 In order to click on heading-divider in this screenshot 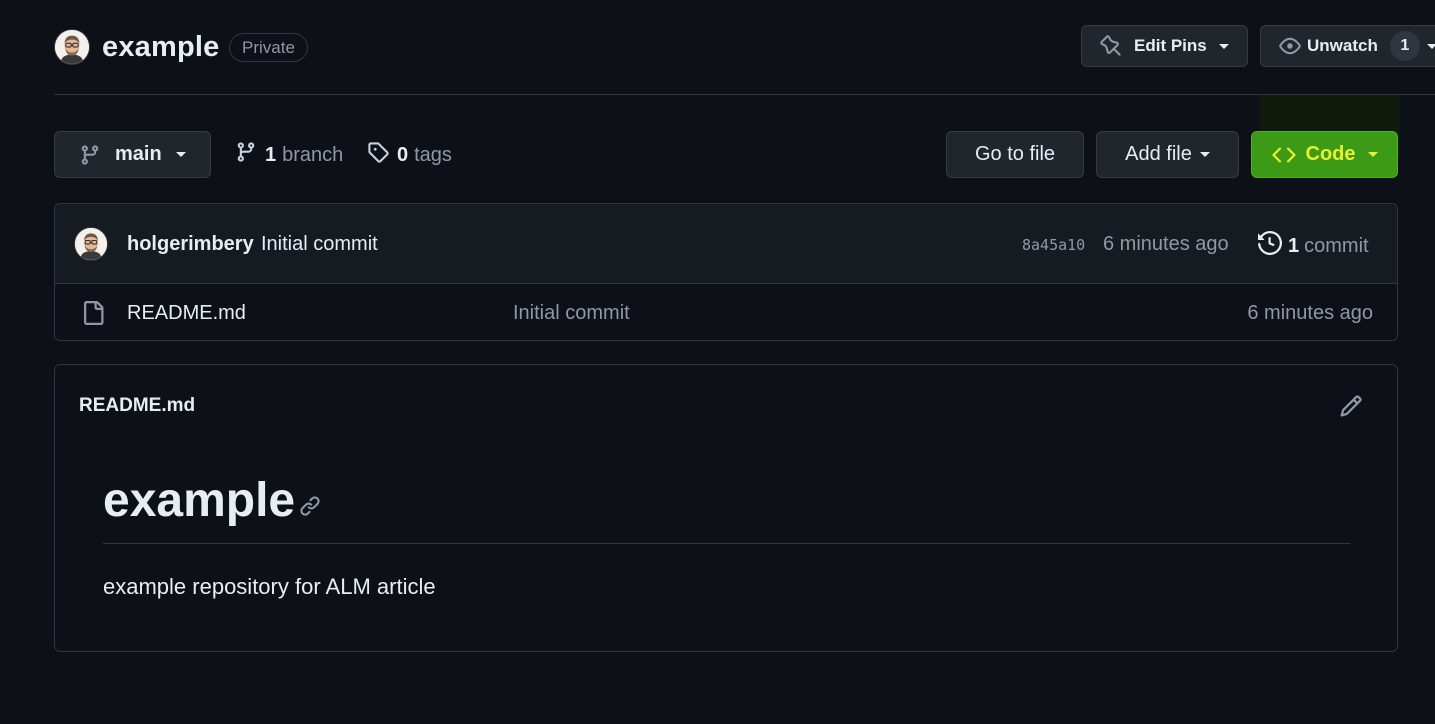, I will do `click(726, 543)`.